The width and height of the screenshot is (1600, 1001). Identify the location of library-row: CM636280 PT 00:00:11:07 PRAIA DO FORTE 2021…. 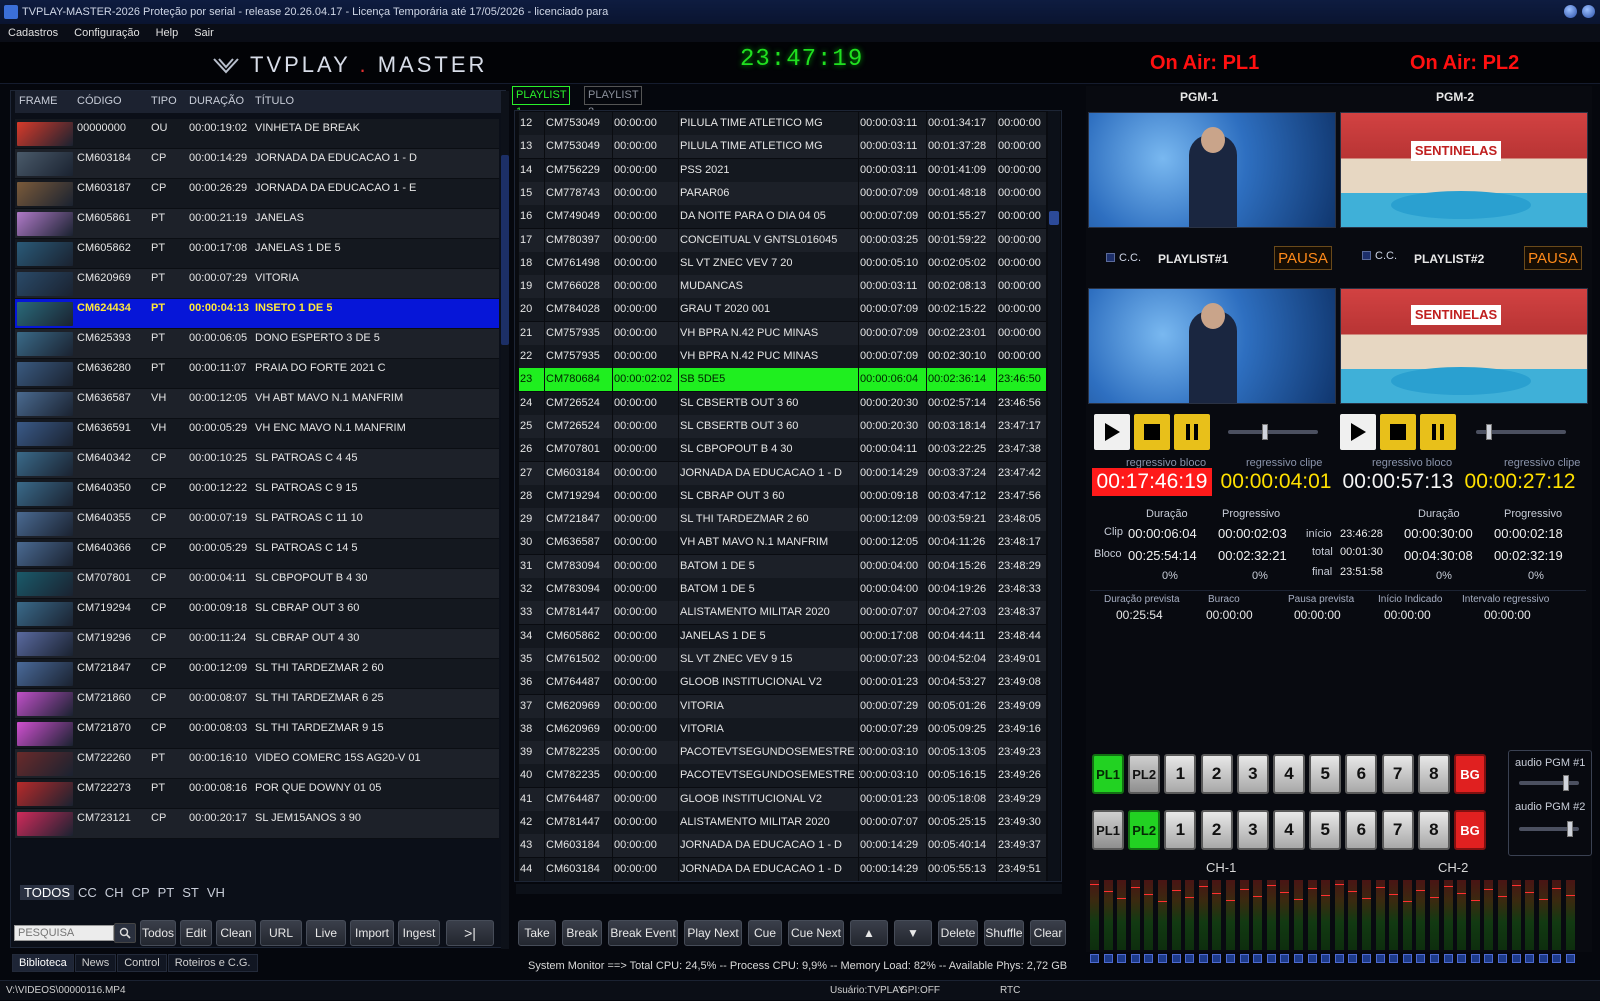
(257, 374).